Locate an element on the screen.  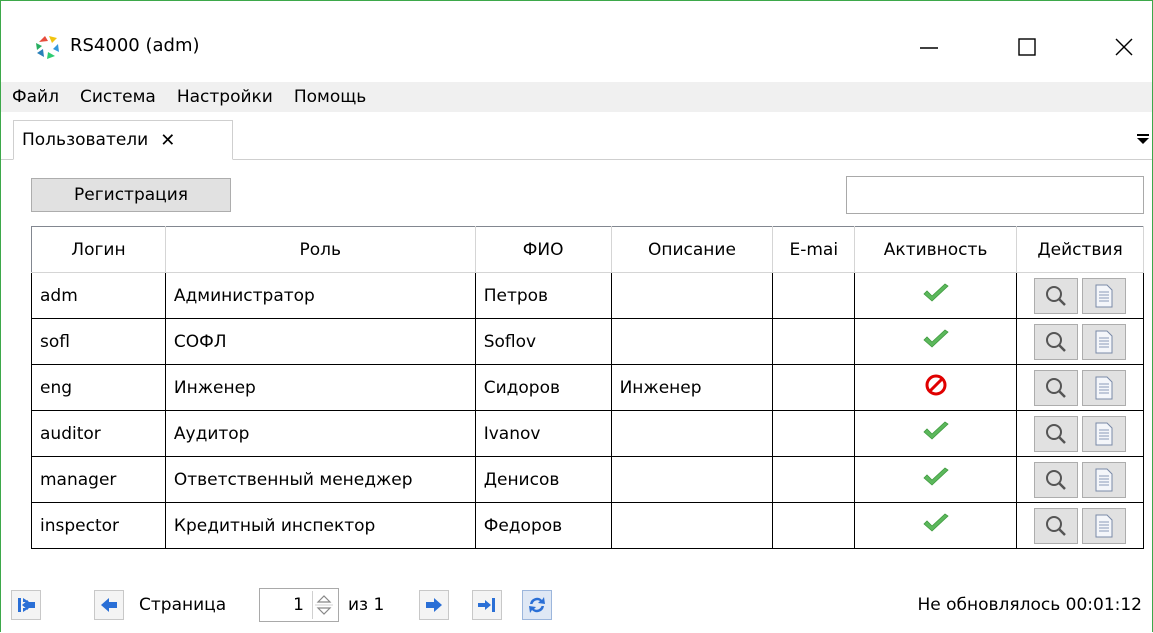
table-row: eng Инженер Сидоров Инженер is located at coordinates (587, 387).